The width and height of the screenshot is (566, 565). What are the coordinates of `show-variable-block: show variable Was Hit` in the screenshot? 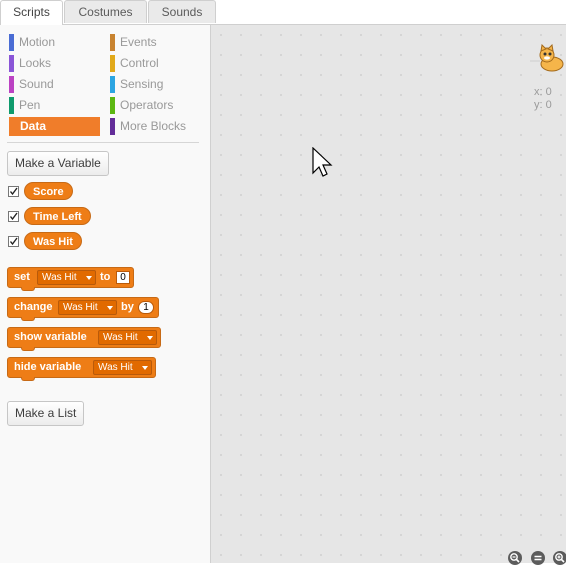 It's located at (84, 339).